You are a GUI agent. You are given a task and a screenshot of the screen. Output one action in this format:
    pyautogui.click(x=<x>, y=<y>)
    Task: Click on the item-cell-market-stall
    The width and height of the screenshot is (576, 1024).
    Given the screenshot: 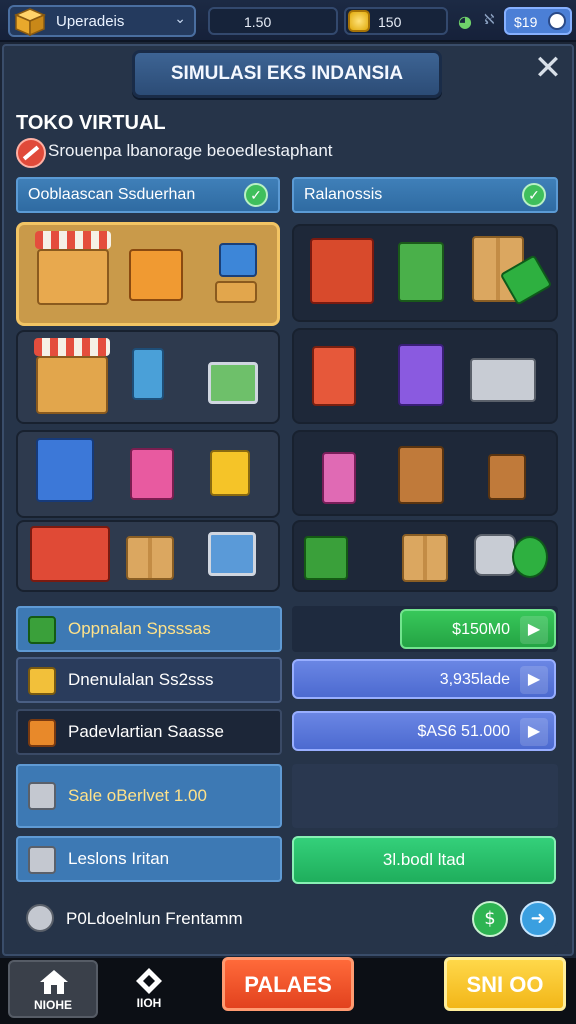 What is the action you would take?
    pyautogui.click(x=148, y=274)
    